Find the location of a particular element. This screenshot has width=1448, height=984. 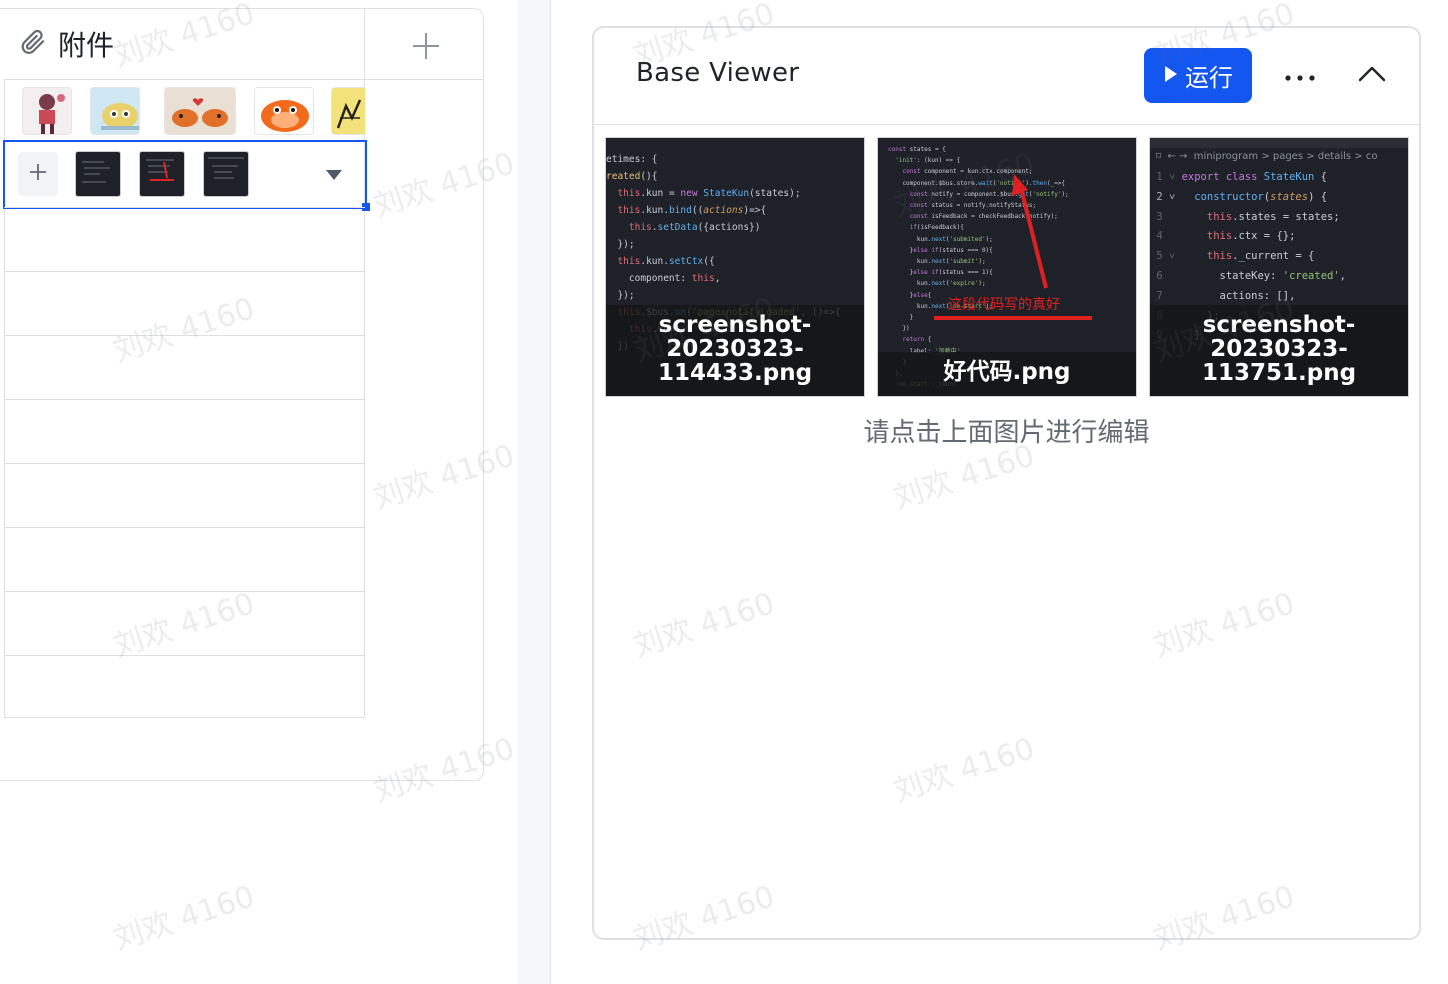

attachment-column-header: 附件 is located at coordinates (66, 44).